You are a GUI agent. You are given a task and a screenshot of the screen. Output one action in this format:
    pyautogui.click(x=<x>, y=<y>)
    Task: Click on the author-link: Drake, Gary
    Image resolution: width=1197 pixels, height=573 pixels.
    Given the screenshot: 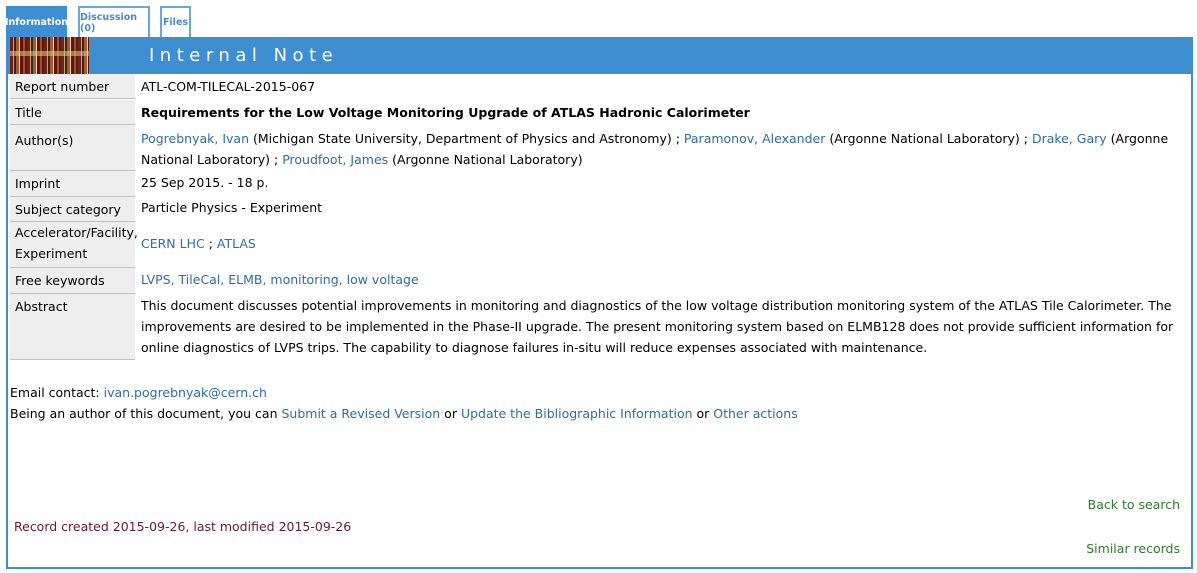 What is the action you would take?
    pyautogui.click(x=1069, y=138)
    